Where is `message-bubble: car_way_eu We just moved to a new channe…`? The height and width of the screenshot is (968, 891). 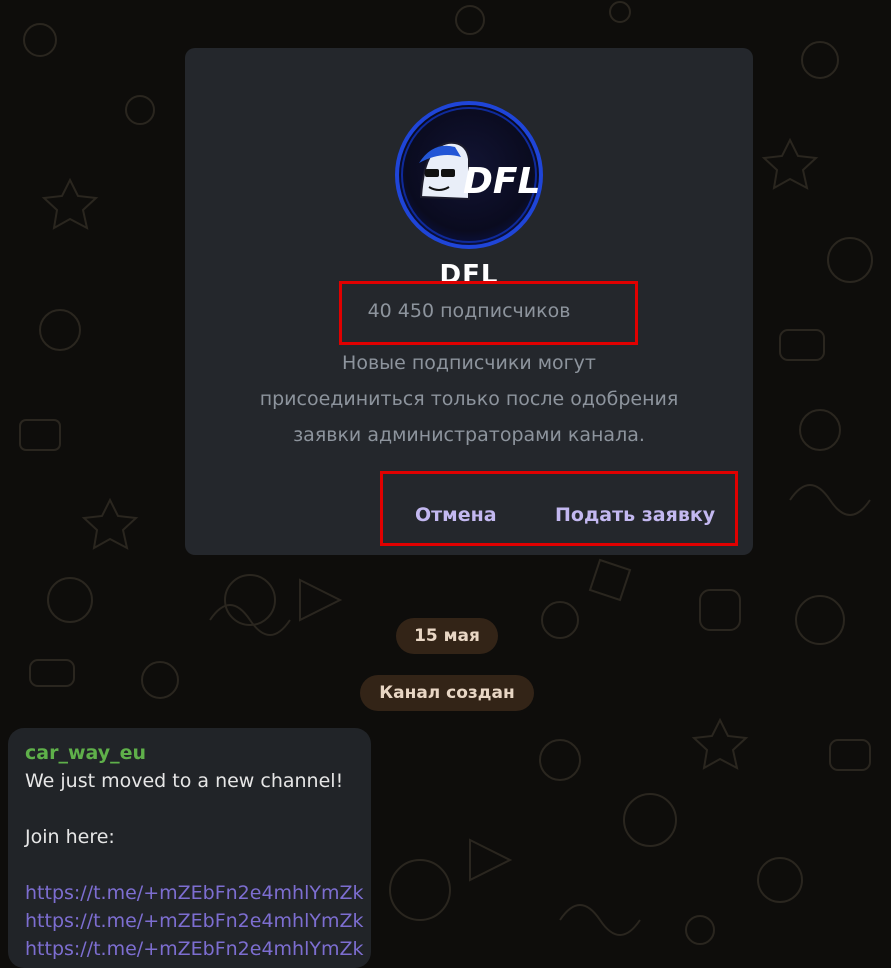
message-bubble: car_way_eu We just moved to a new channe… is located at coordinates (189, 848).